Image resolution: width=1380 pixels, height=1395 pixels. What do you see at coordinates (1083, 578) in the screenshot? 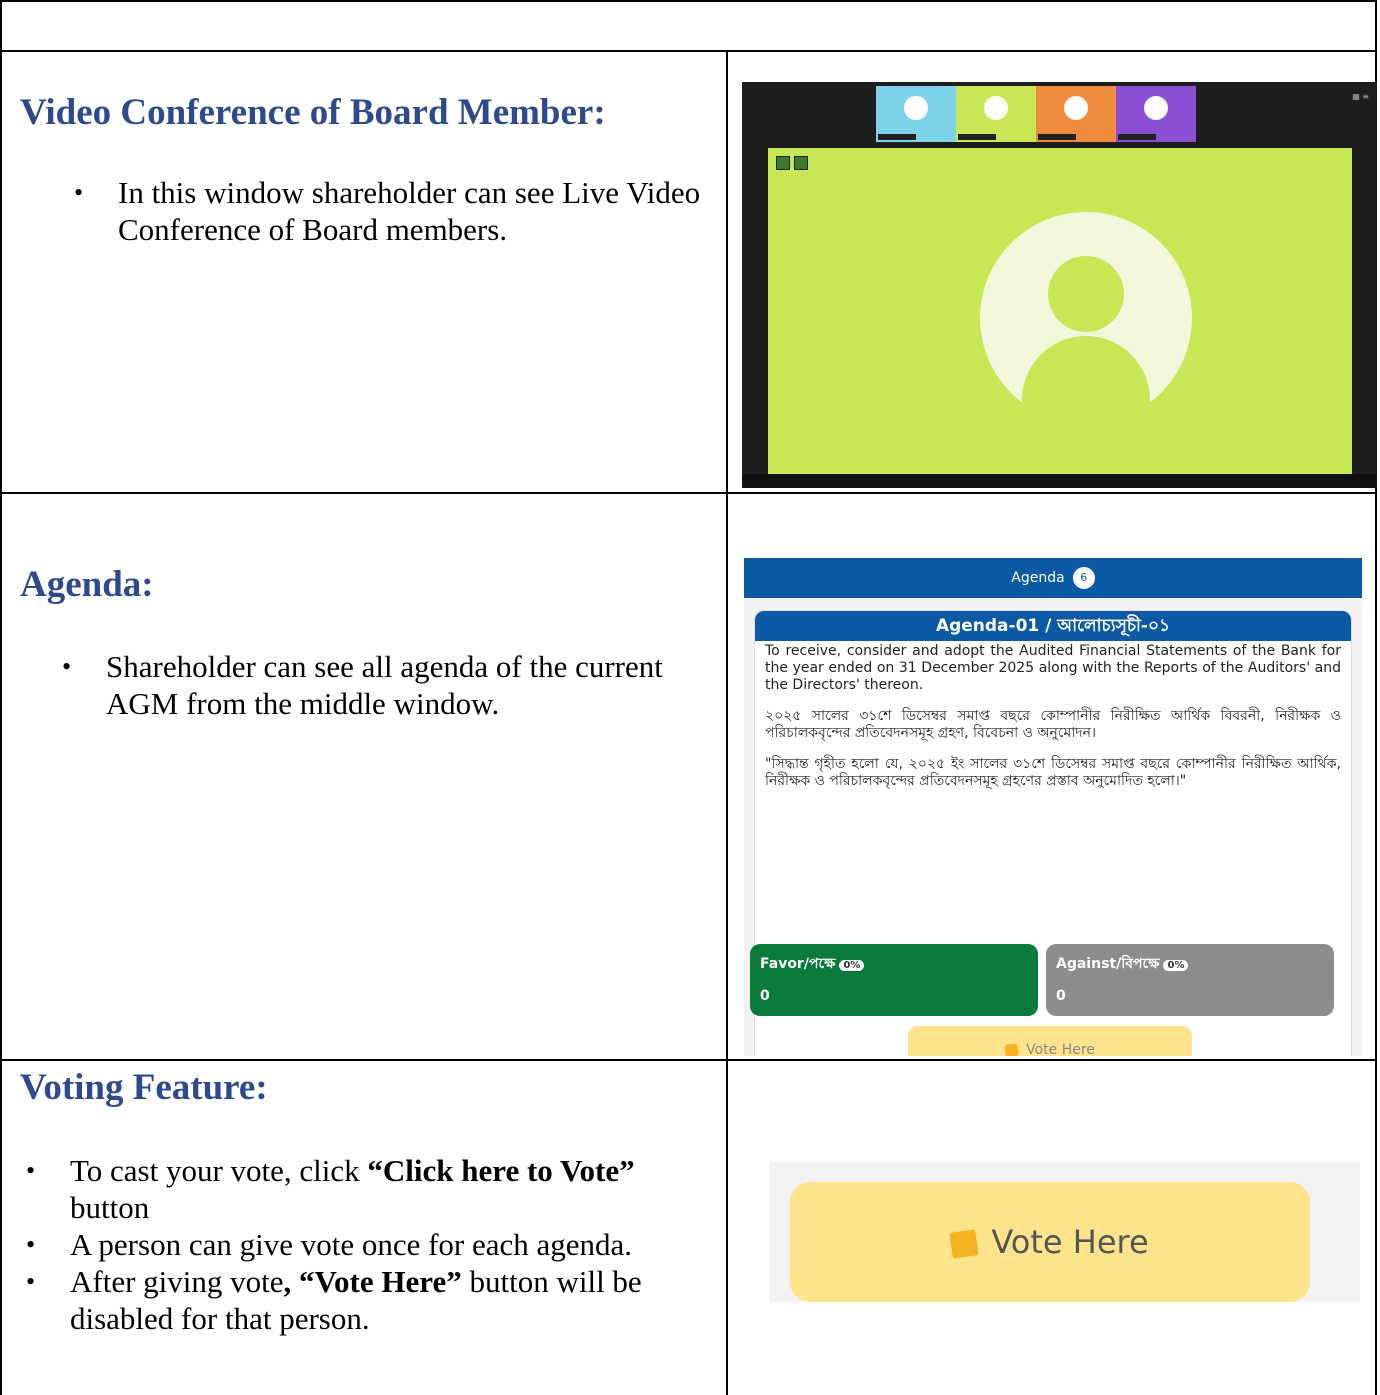
I see `agenda-count-badge: 6` at bounding box center [1083, 578].